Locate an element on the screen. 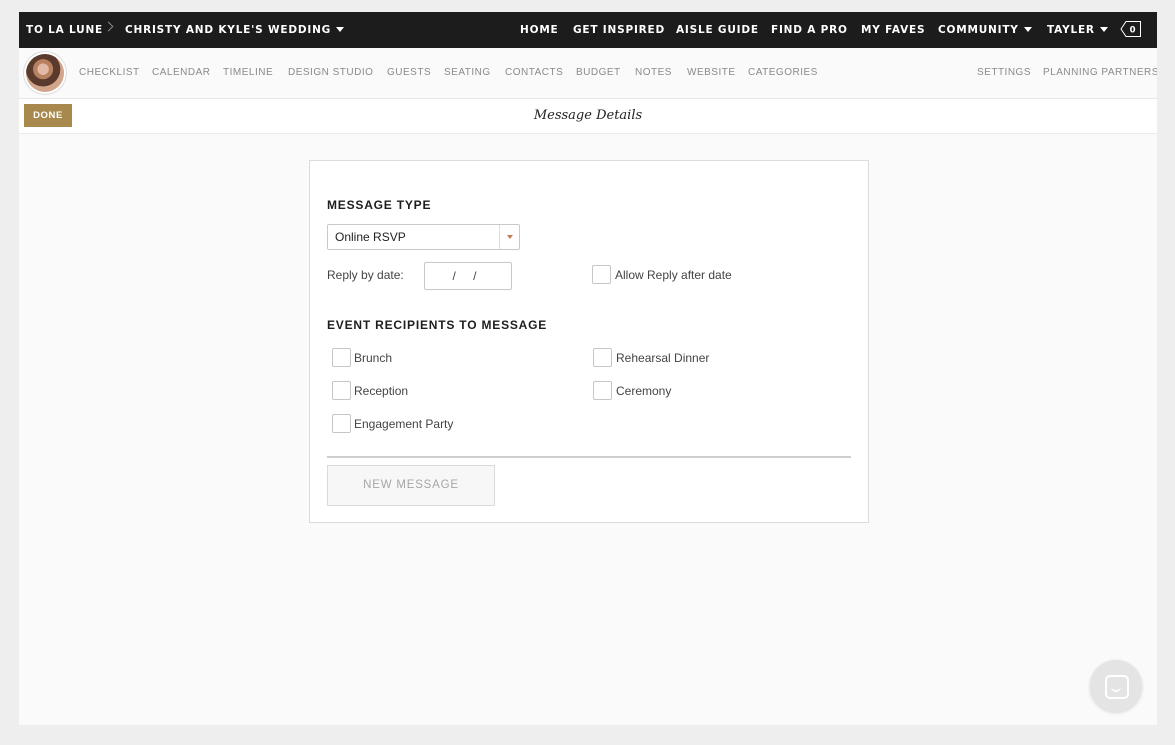 The width and height of the screenshot is (1175, 745). subnav-checklist: CHECKLIST is located at coordinates (109, 73).